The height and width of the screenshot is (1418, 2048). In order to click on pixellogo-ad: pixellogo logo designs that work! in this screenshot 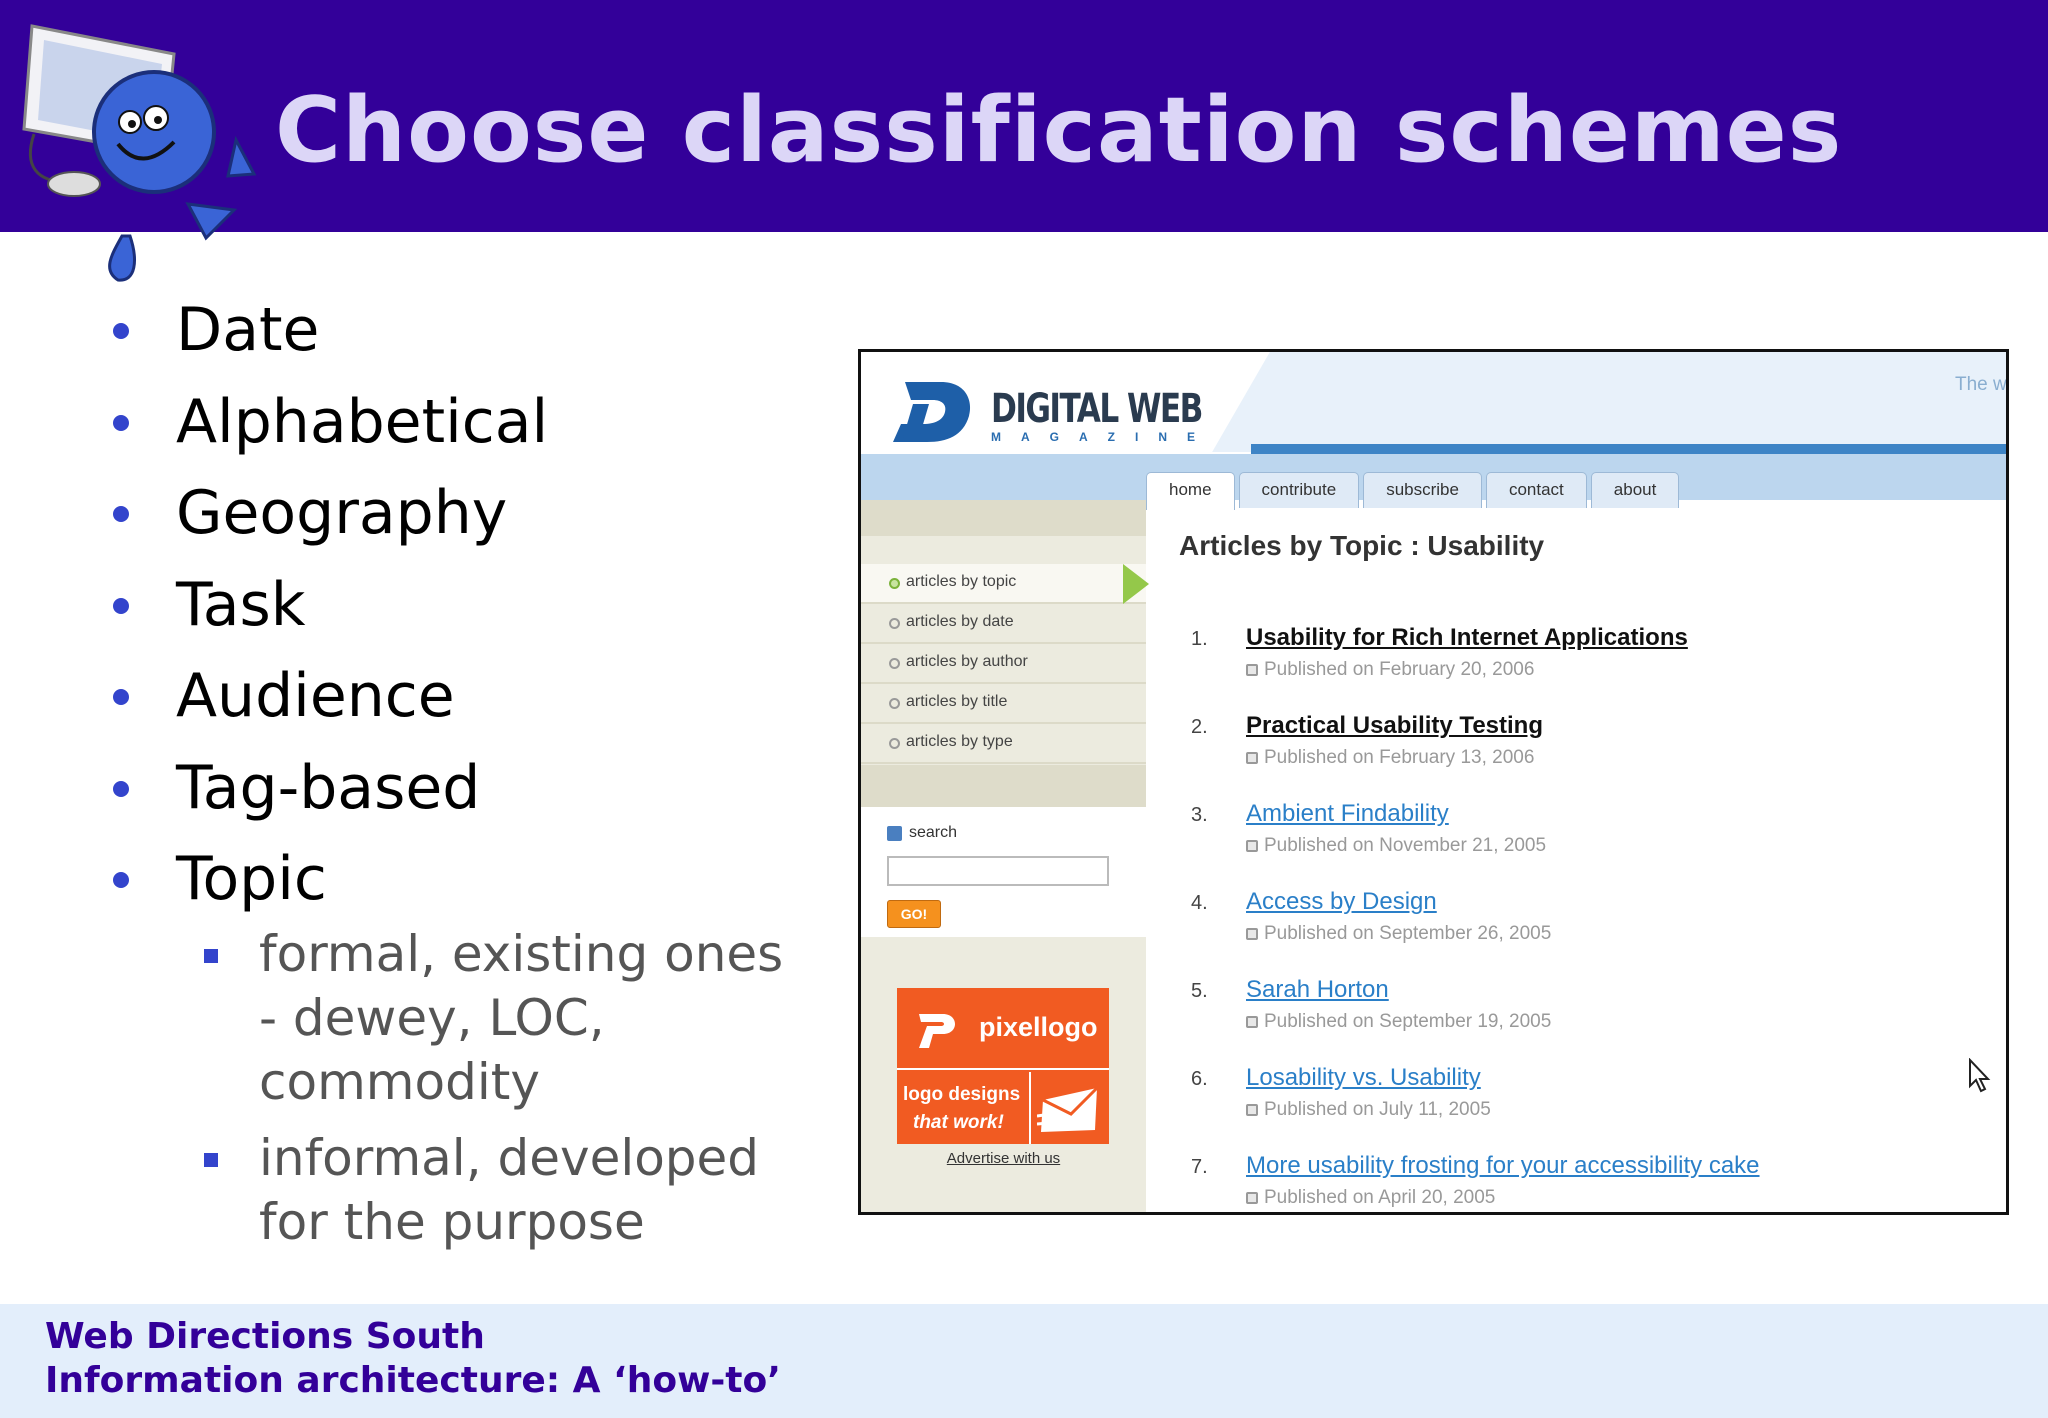, I will do `click(1003, 1066)`.